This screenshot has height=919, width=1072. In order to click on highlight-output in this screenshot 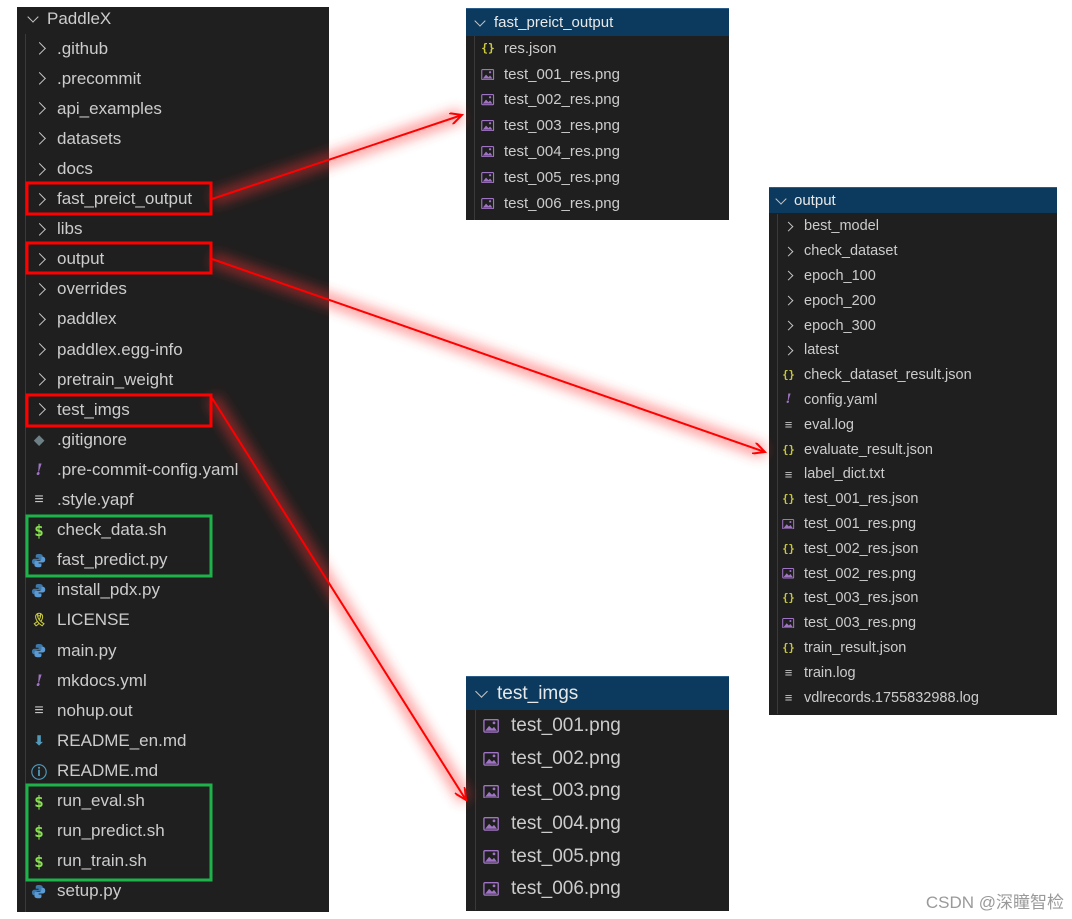, I will do `click(119, 258)`.